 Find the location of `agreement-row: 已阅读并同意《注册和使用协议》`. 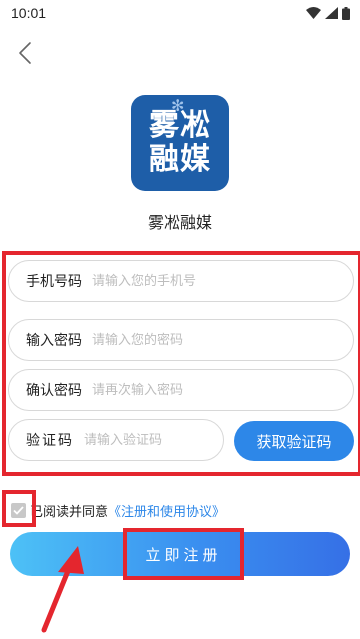

agreement-row: 已阅读并同意《注册和使用协议》 is located at coordinates (117, 510).